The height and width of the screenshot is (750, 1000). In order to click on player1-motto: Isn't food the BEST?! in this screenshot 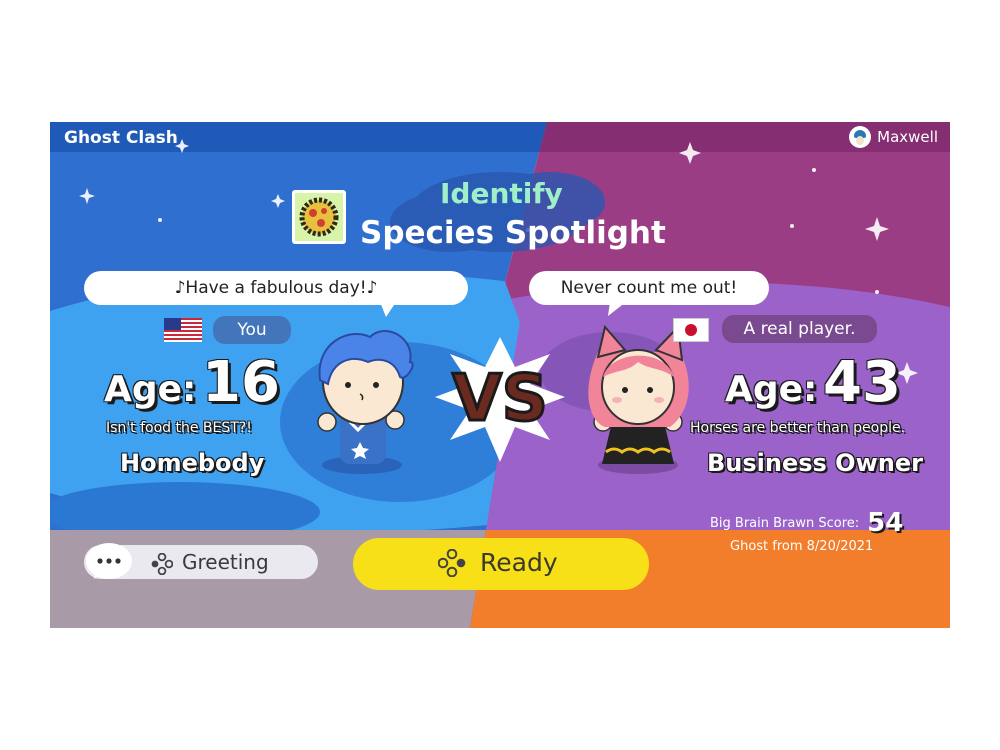, I will do `click(179, 428)`.